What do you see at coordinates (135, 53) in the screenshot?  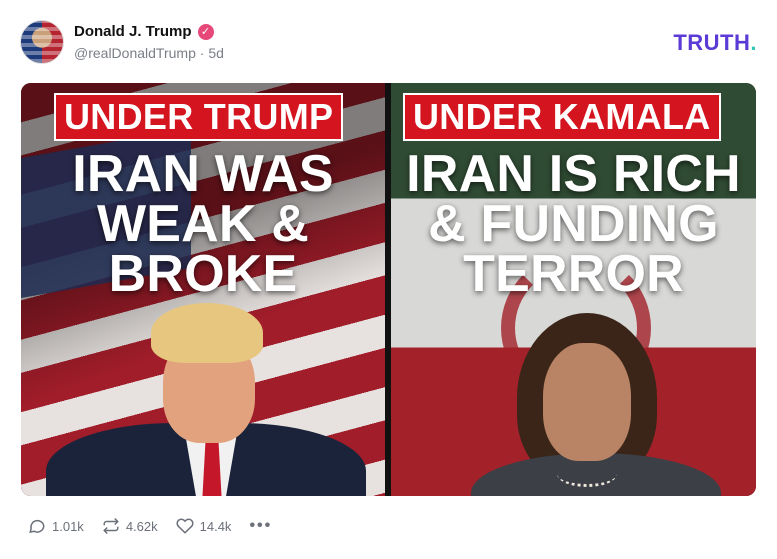 I see `author-handle: @realDonaldTrump` at bounding box center [135, 53].